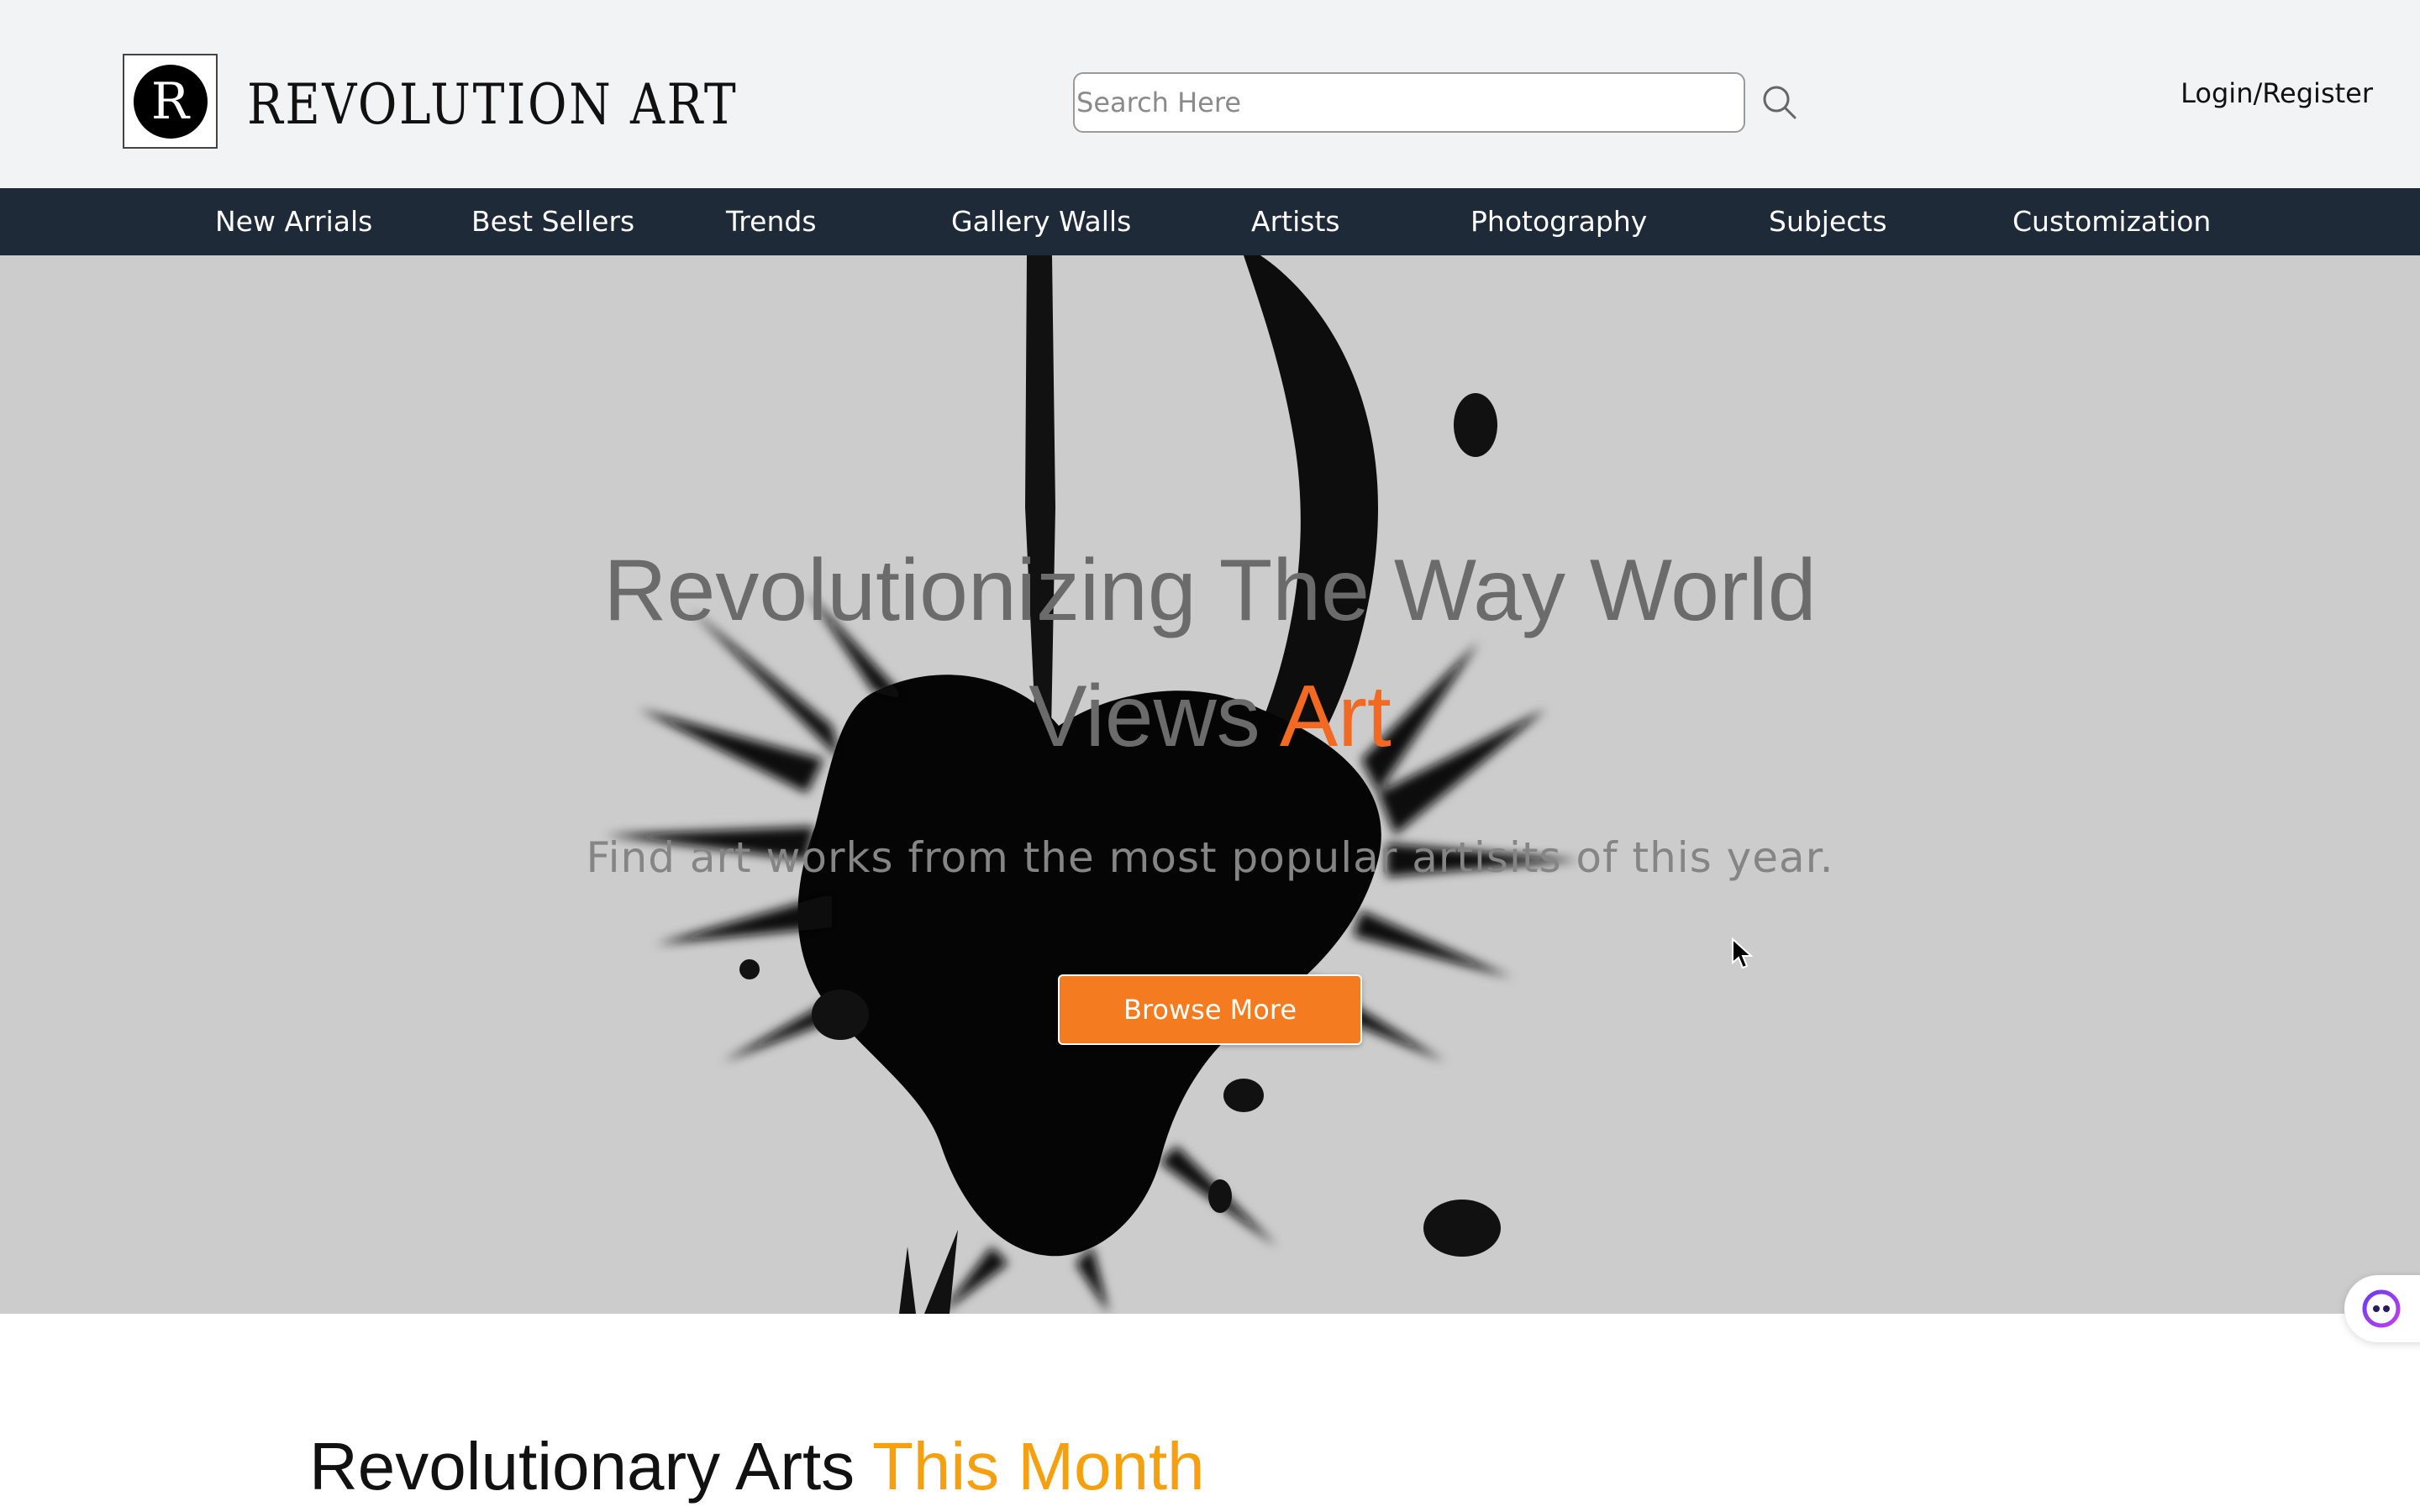 Image resolution: width=2420 pixels, height=1512 pixels. What do you see at coordinates (771, 221) in the screenshot?
I see `nav-item-trends: Trends` at bounding box center [771, 221].